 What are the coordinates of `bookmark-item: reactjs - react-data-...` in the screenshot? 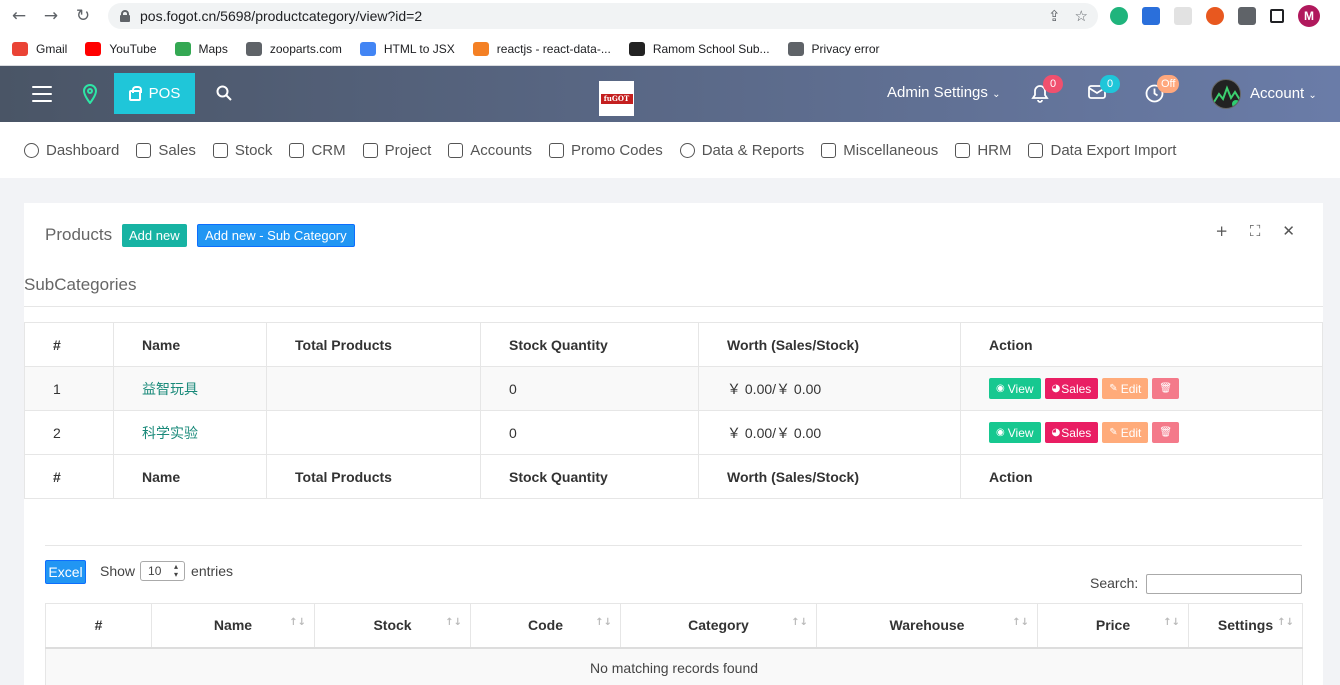 It's located at (541, 48).